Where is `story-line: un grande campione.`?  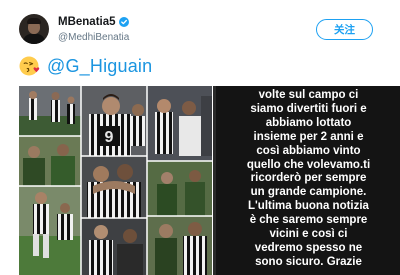
story-line: un grande campione. is located at coordinates (308, 192).